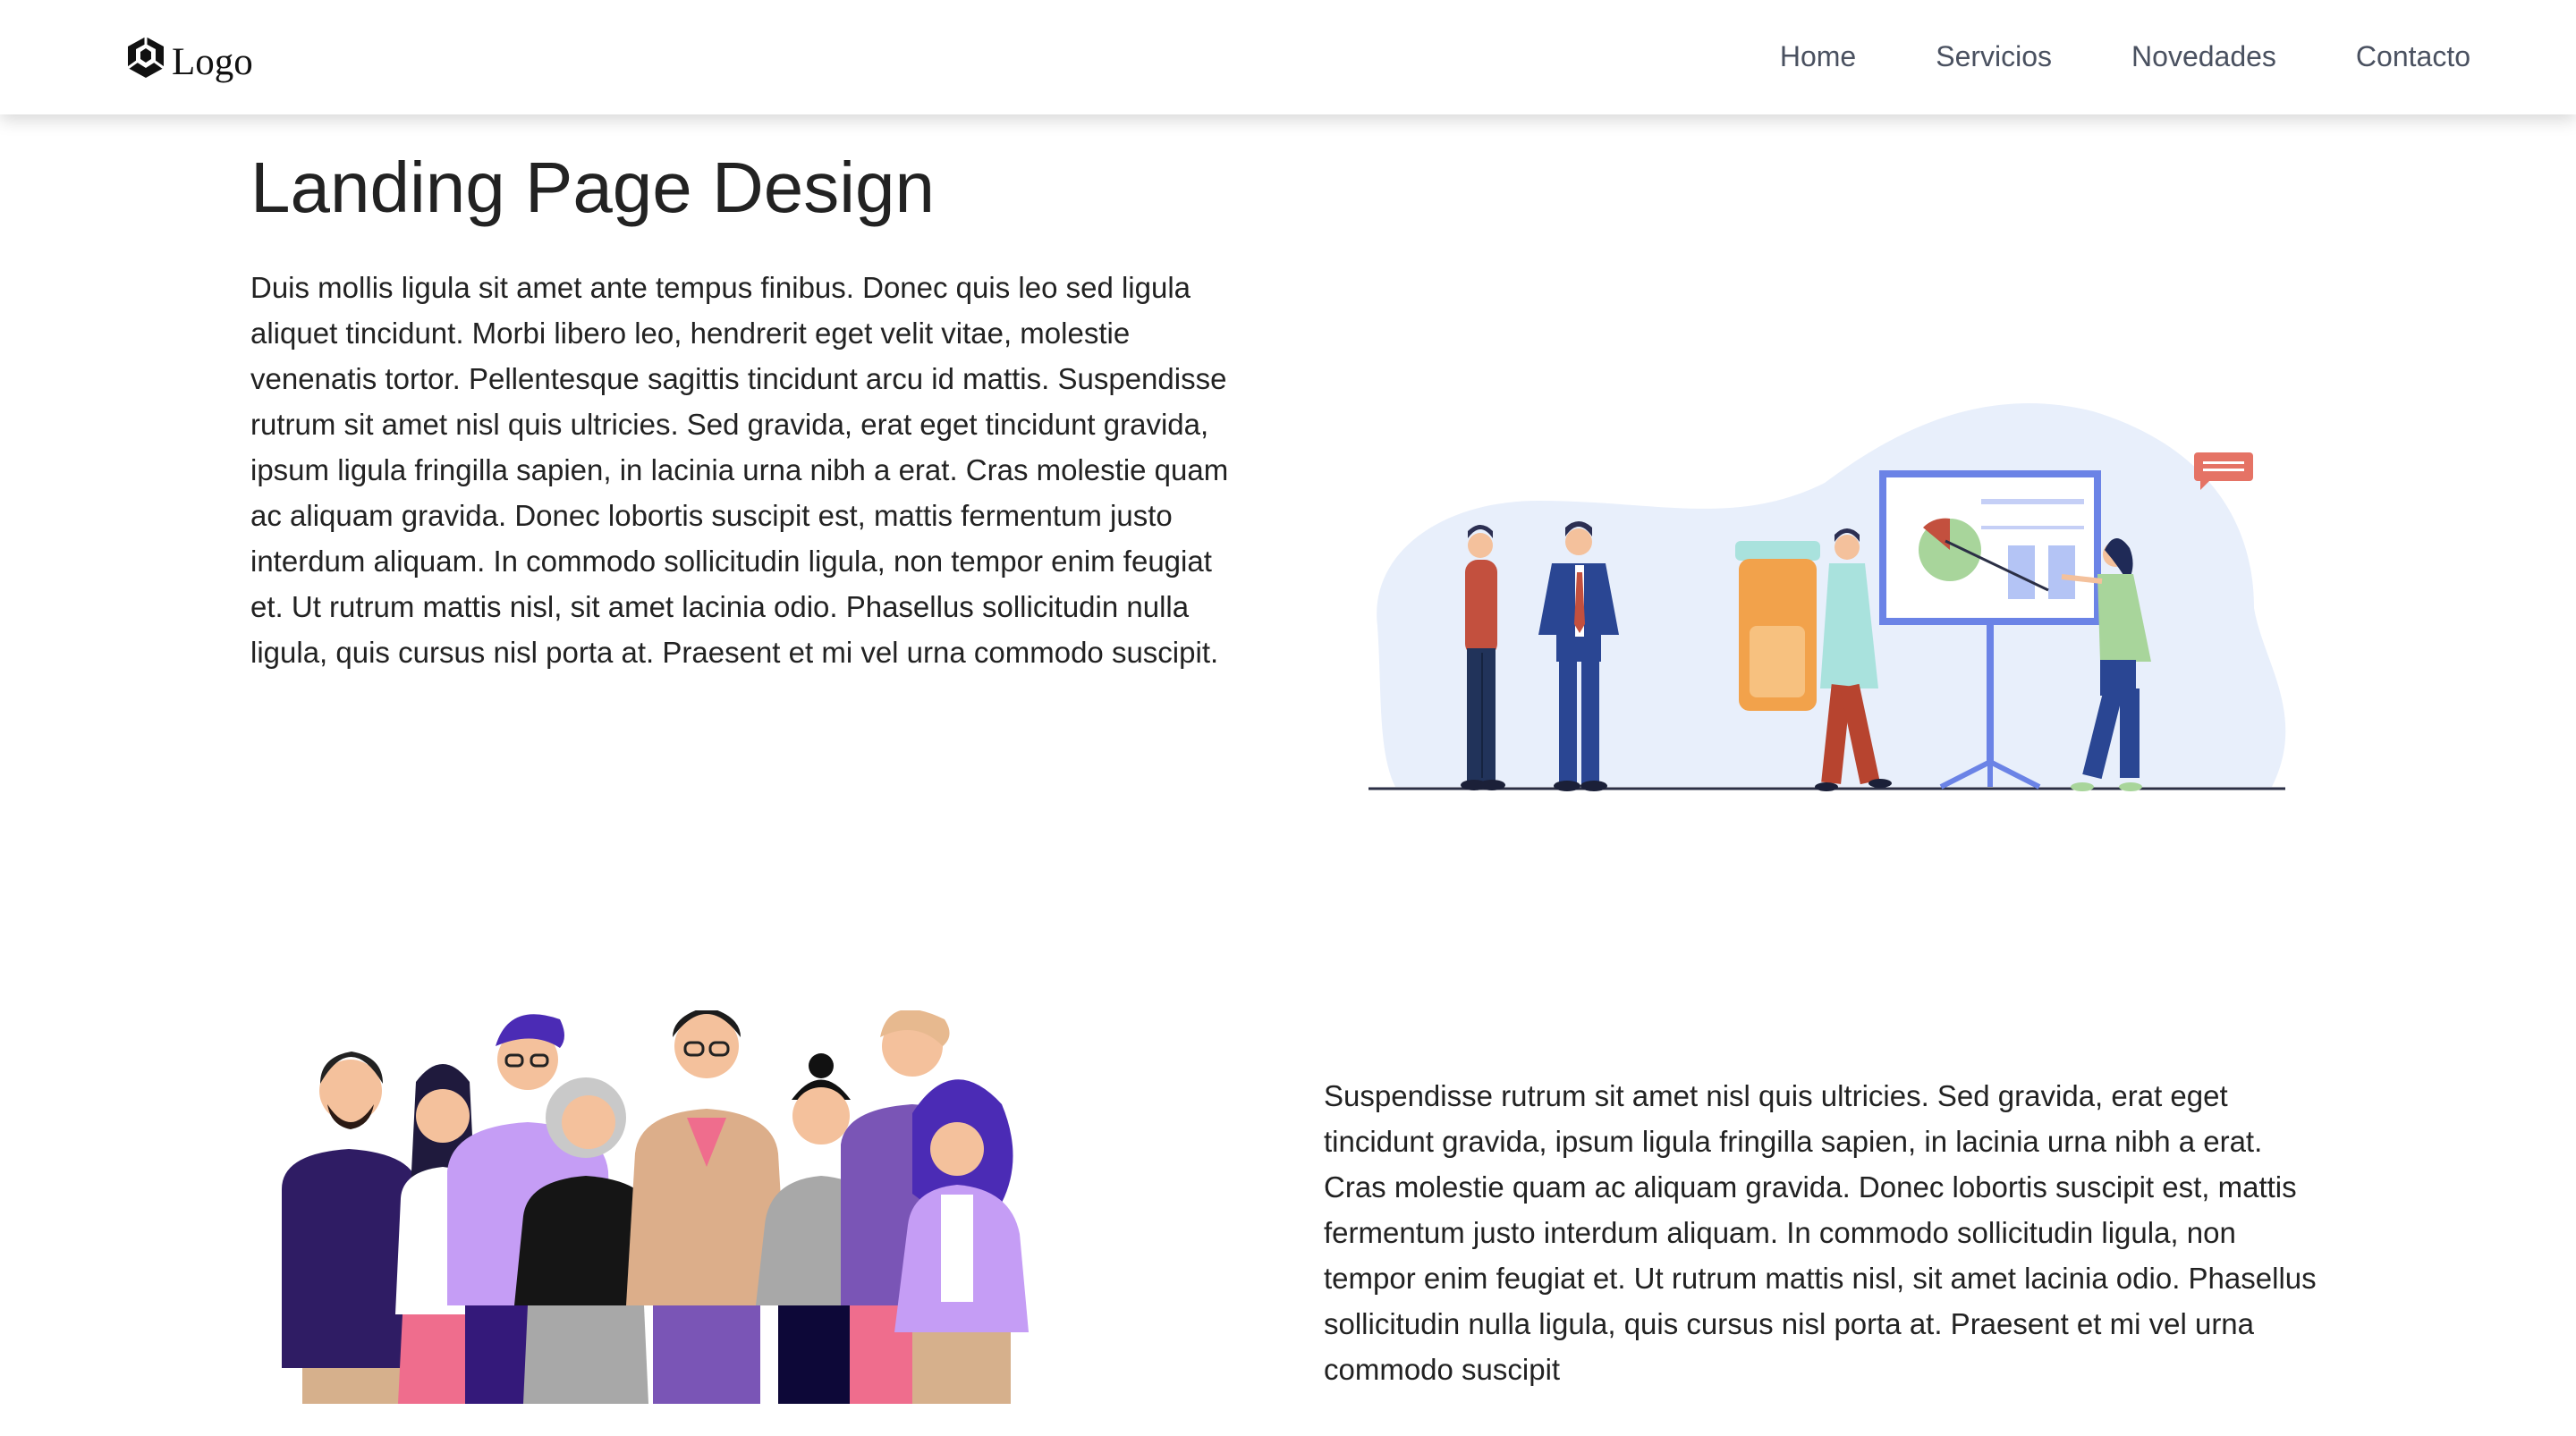  Describe the element at coordinates (2413, 56) in the screenshot. I see `nav-contacto: Contacto` at that location.